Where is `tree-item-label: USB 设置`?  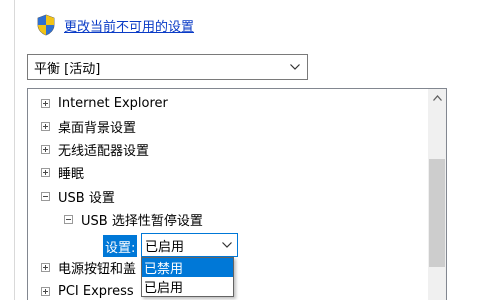
tree-item-label: USB 设置 is located at coordinates (86, 198).